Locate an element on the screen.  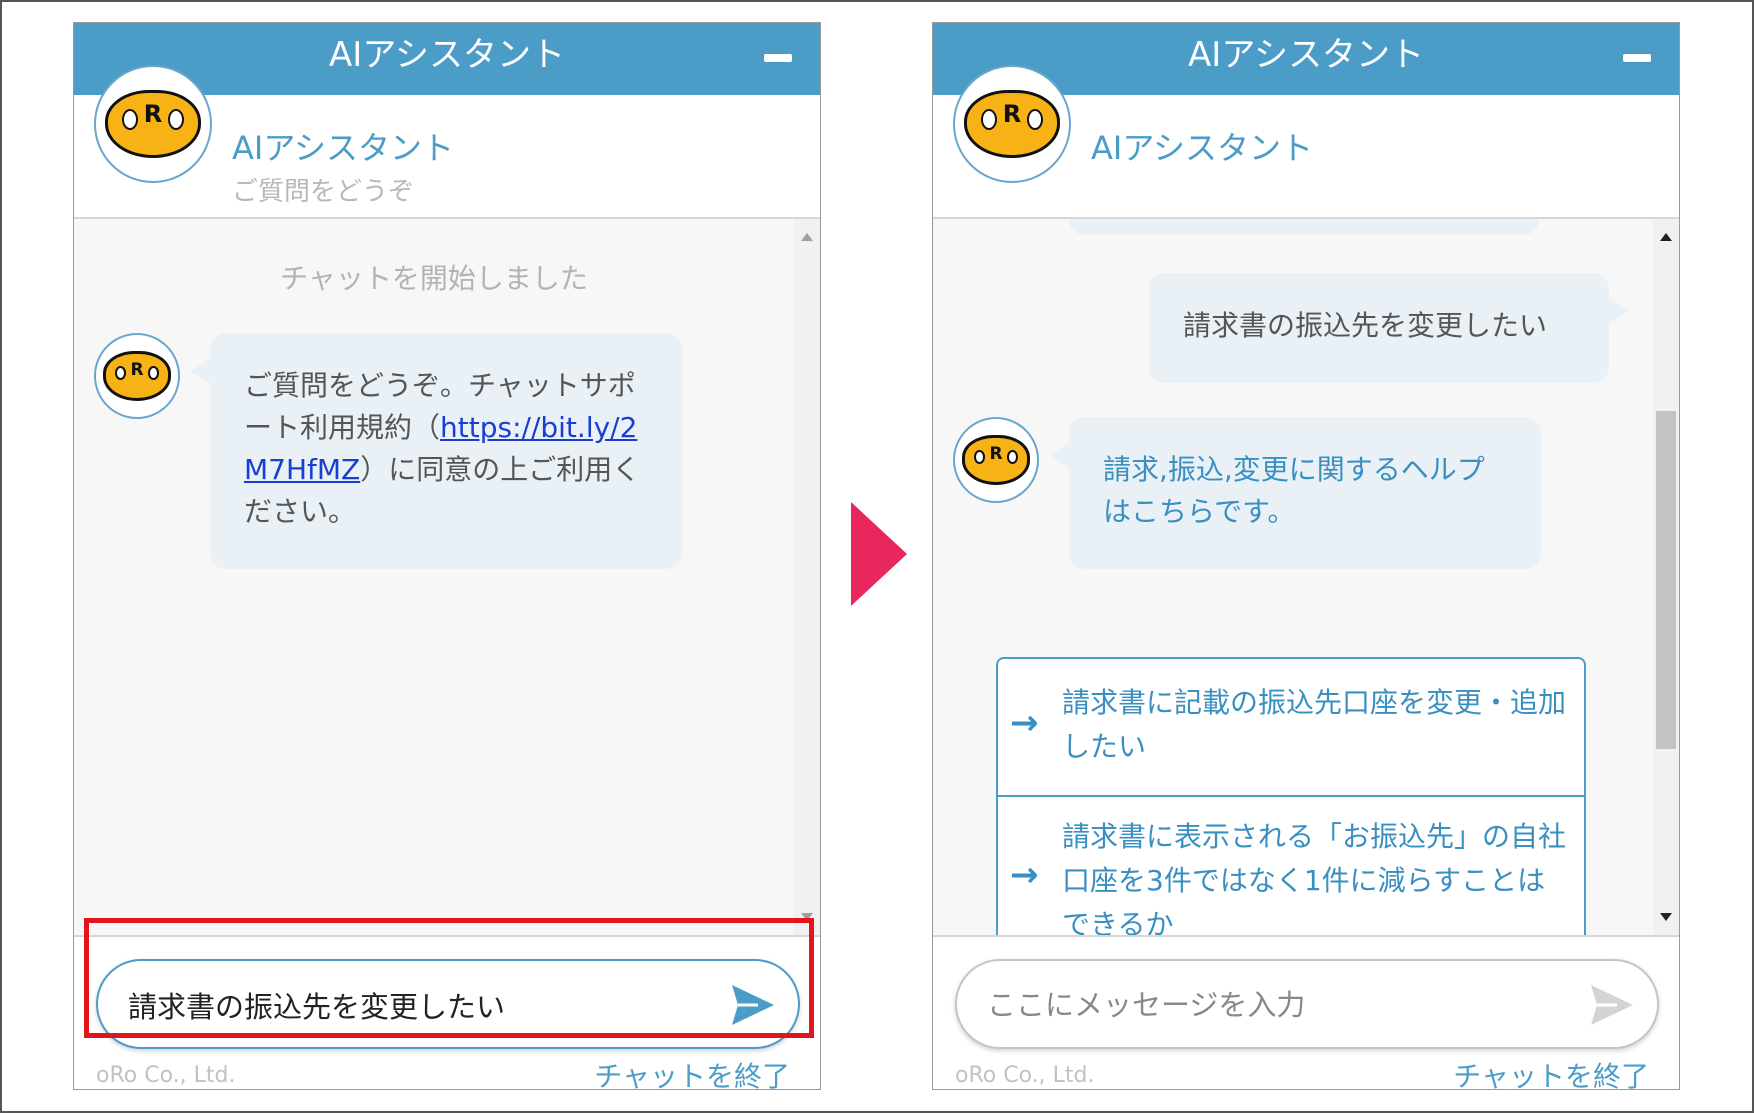
bot-subtitle: ご質問をどうぞ is located at coordinates (323, 192).